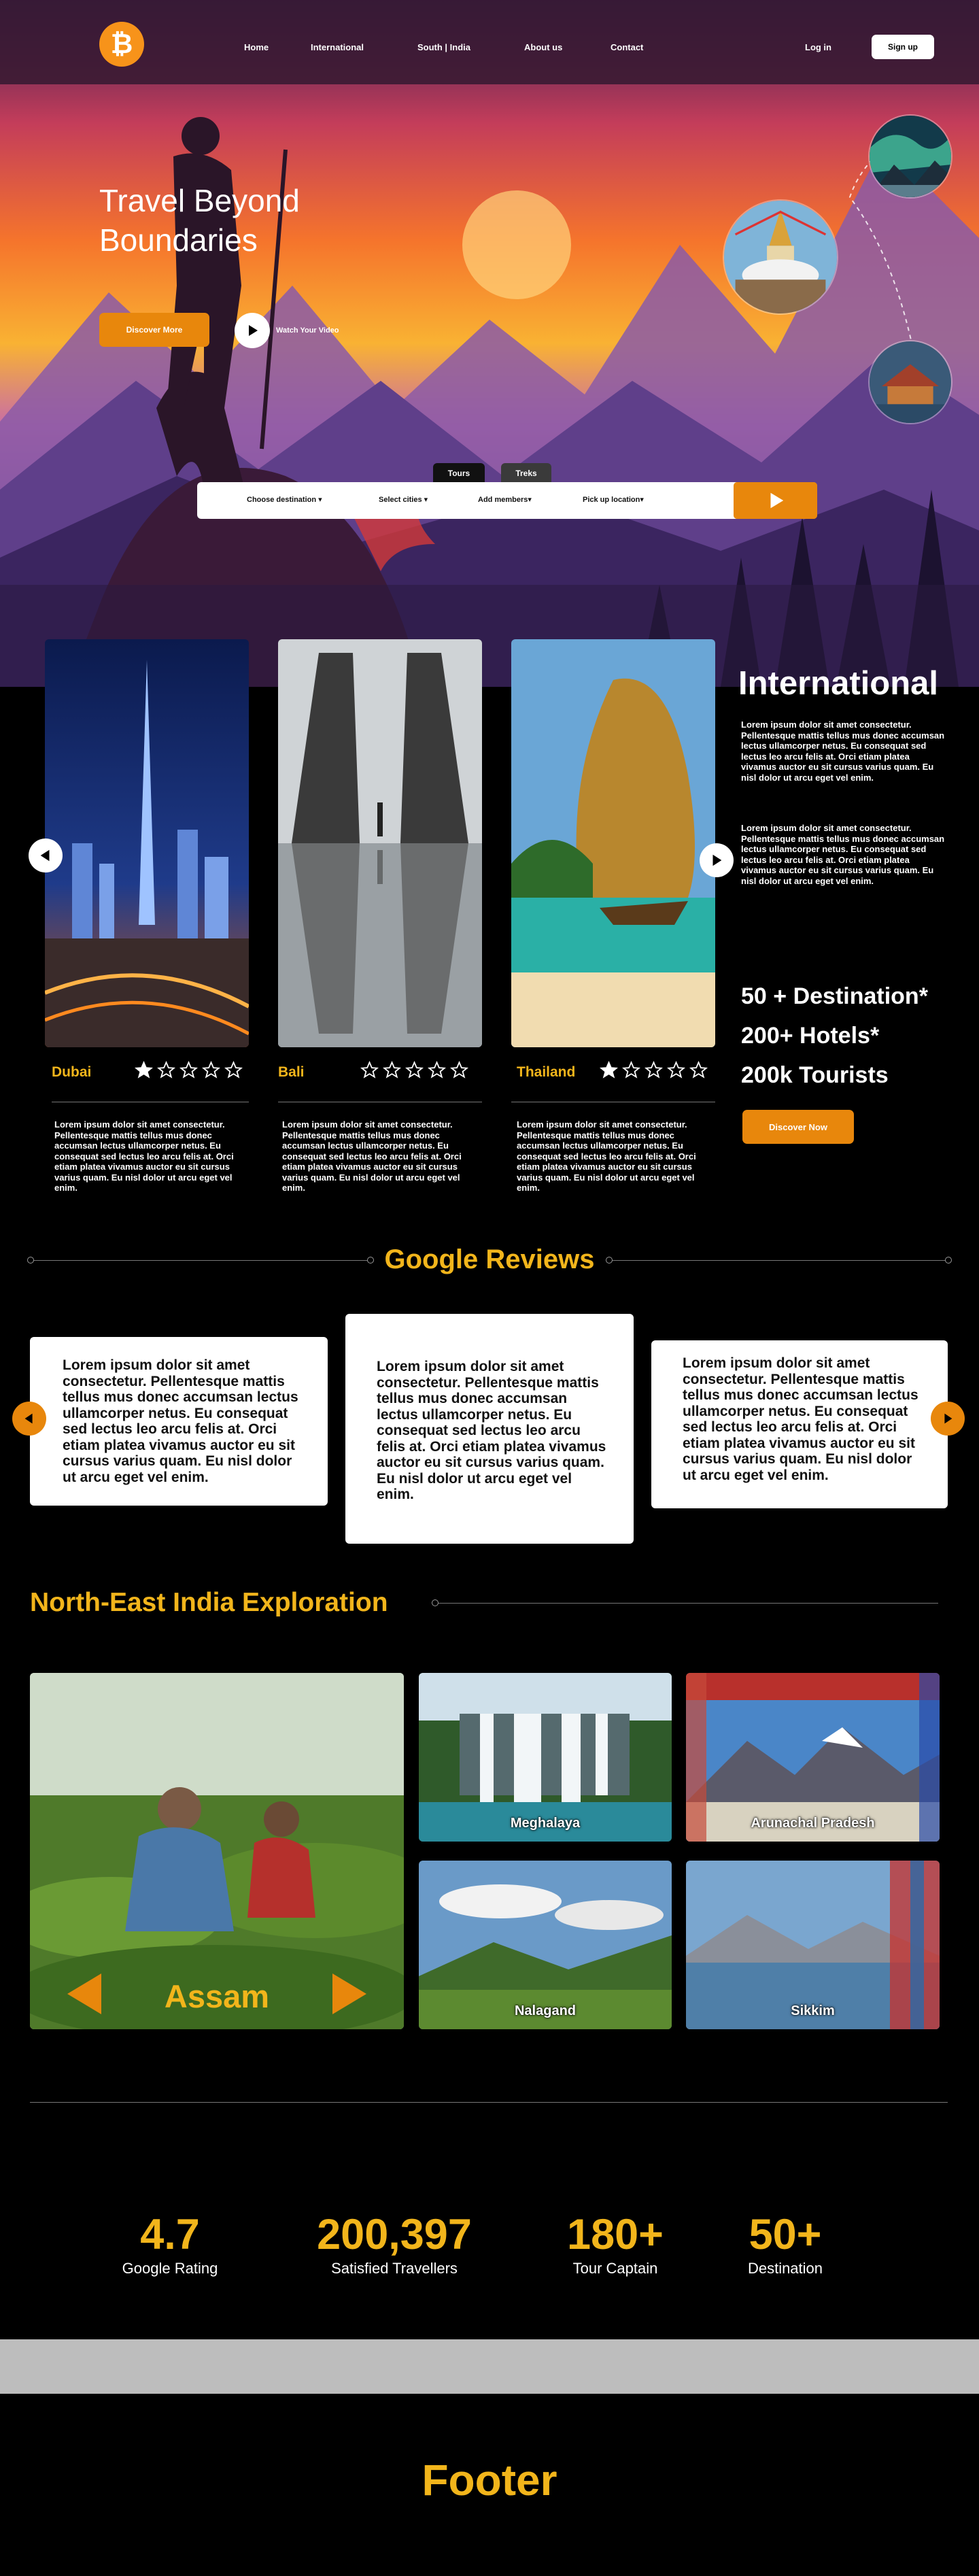  I want to click on rating-stars-dubai, so click(189, 1070).